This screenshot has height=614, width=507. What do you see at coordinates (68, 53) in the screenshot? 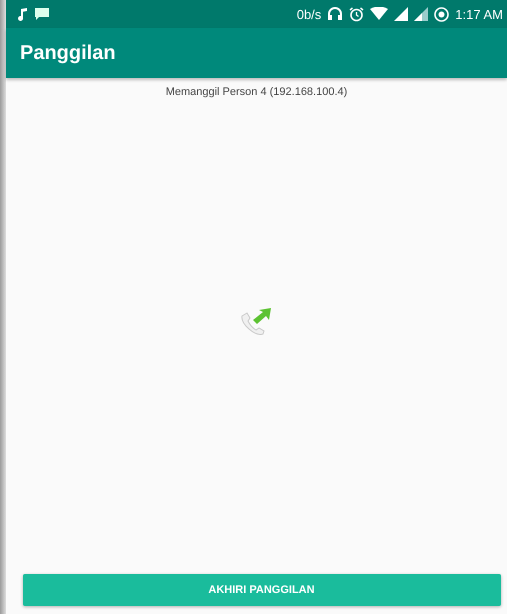
I see `screen-title: Panggilan` at bounding box center [68, 53].